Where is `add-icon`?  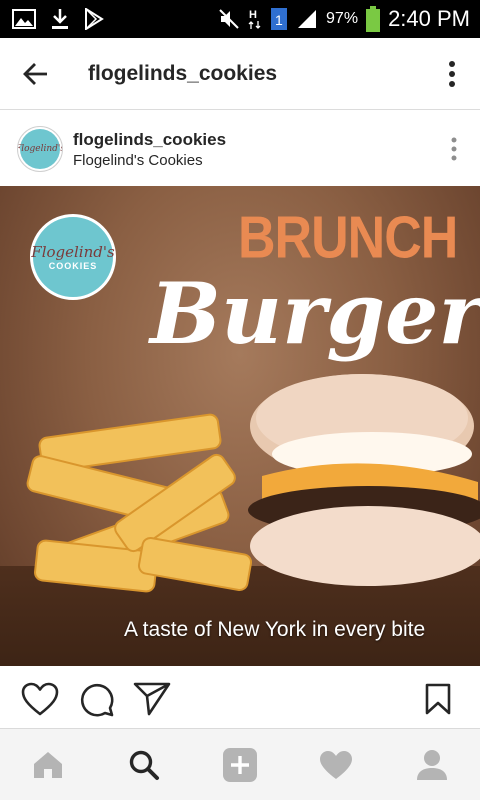
add-icon is located at coordinates (240, 765).